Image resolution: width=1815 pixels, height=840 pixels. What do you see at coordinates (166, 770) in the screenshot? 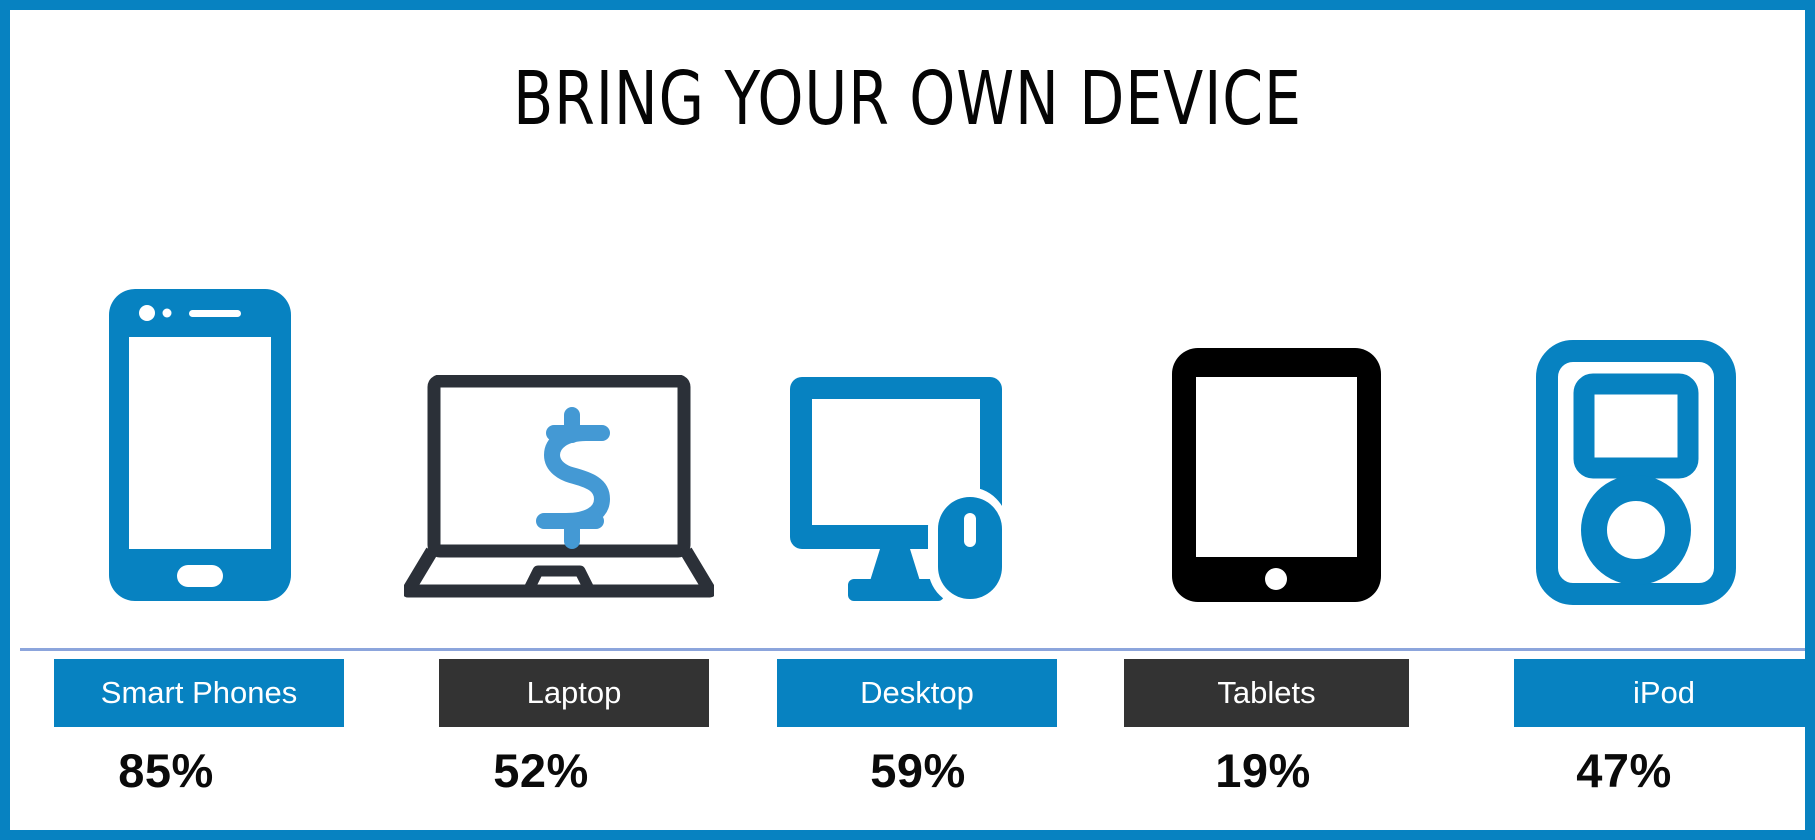
I see `device-percent-smart-phones: 85%` at bounding box center [166, 770].